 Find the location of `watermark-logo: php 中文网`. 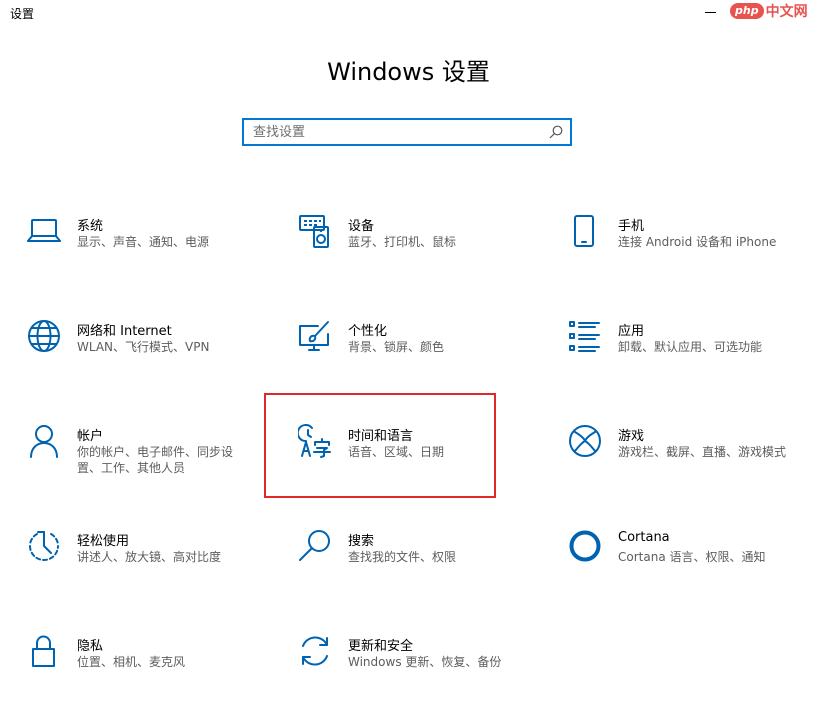

watermark-logo: php 中文网 is located at coordinates (769, 11).